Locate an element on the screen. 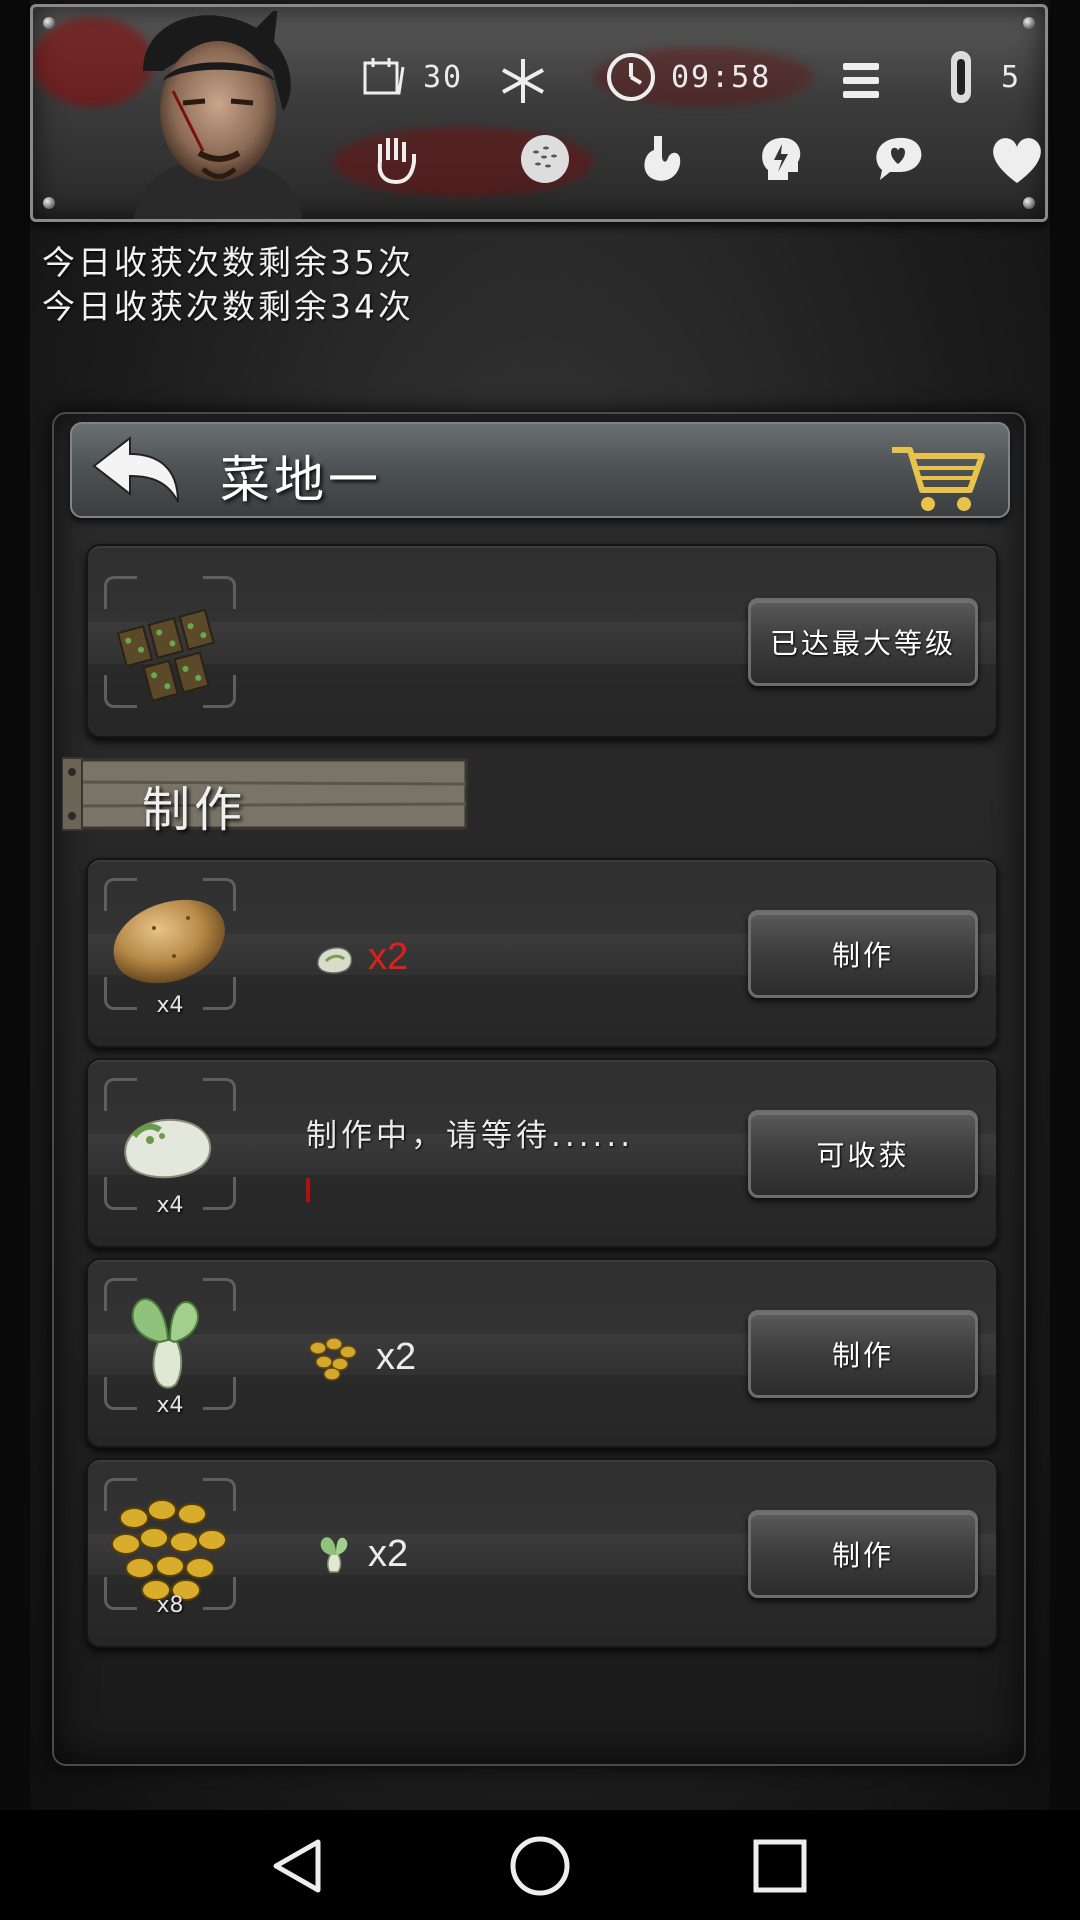 The height and width of the screenshot is (1920, 1080). thermometer-icon is located at coordinates (961, 77).